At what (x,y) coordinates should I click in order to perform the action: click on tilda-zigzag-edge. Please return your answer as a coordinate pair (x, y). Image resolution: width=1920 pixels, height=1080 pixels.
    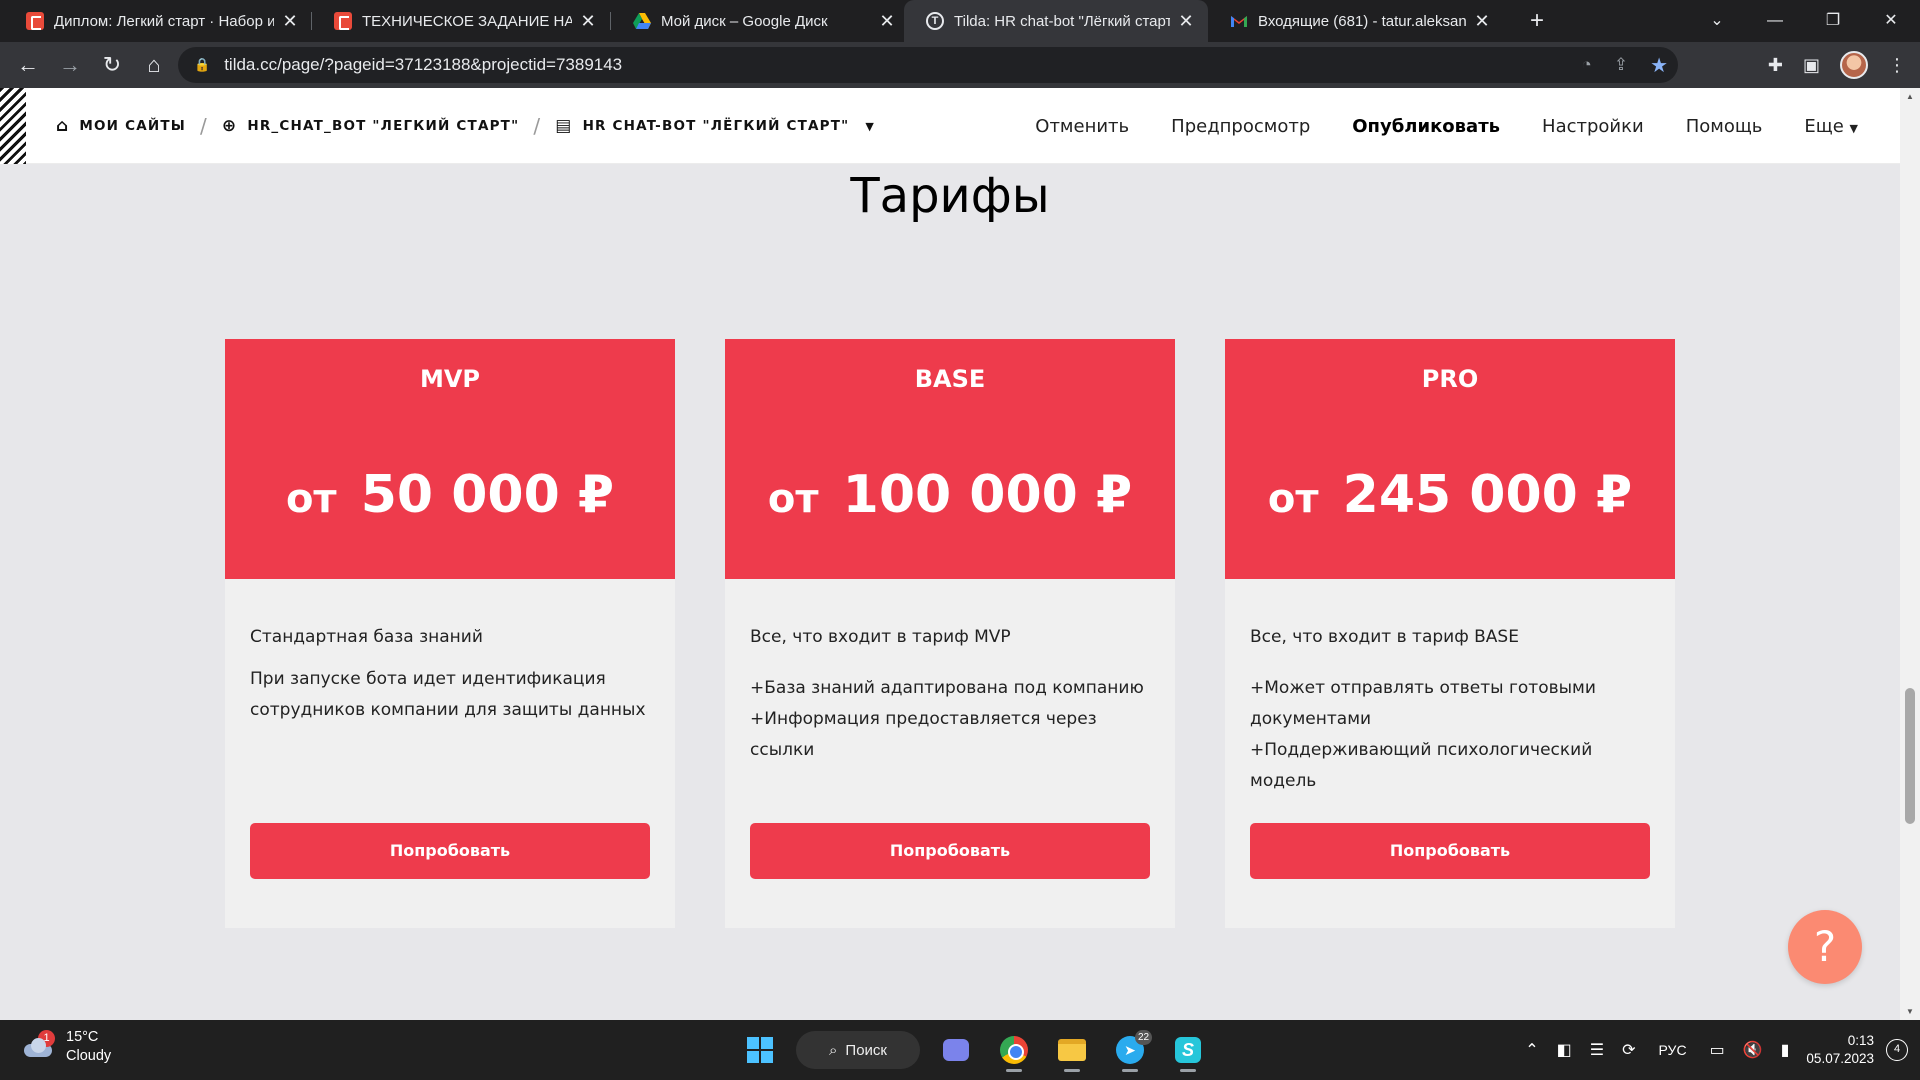
    Looking at the image, I should click on (13, 126).